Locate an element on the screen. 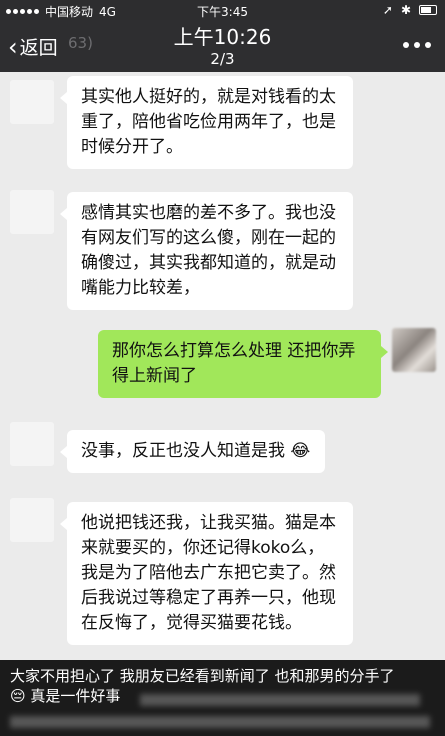  location-icon: ➚ is located at coordinates (387, 10).